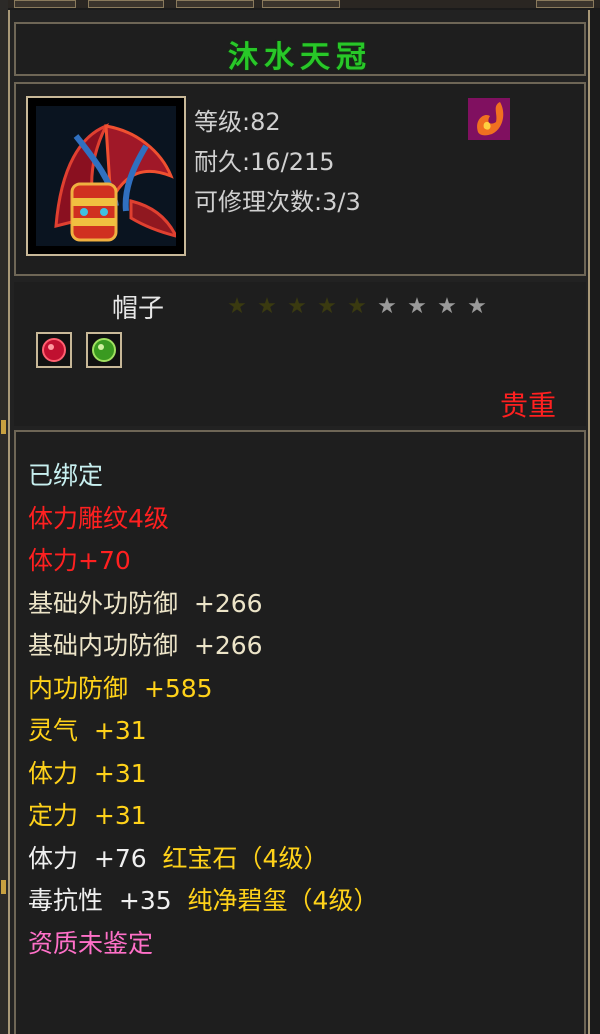  What do you see at coordinates (100, 900) in the screenshot?
I see `attribute-text: 毒抗性 +35` at bounding box center [100, 900].